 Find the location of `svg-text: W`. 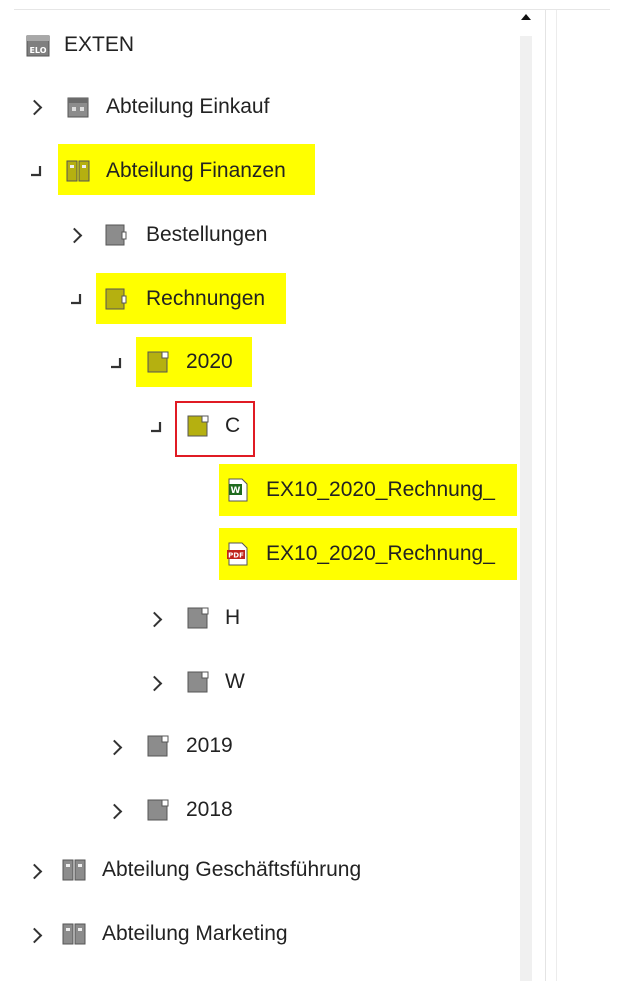

svg-text: W is located at coordinates (236, 491).